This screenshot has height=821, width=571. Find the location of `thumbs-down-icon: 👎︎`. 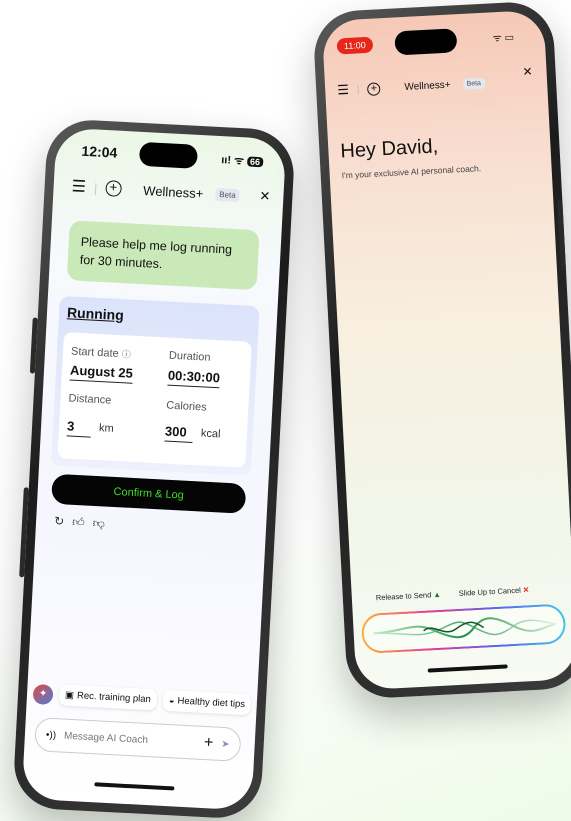

thumbs-down-icon: 👎︎ is located at coordinates (98, 524).